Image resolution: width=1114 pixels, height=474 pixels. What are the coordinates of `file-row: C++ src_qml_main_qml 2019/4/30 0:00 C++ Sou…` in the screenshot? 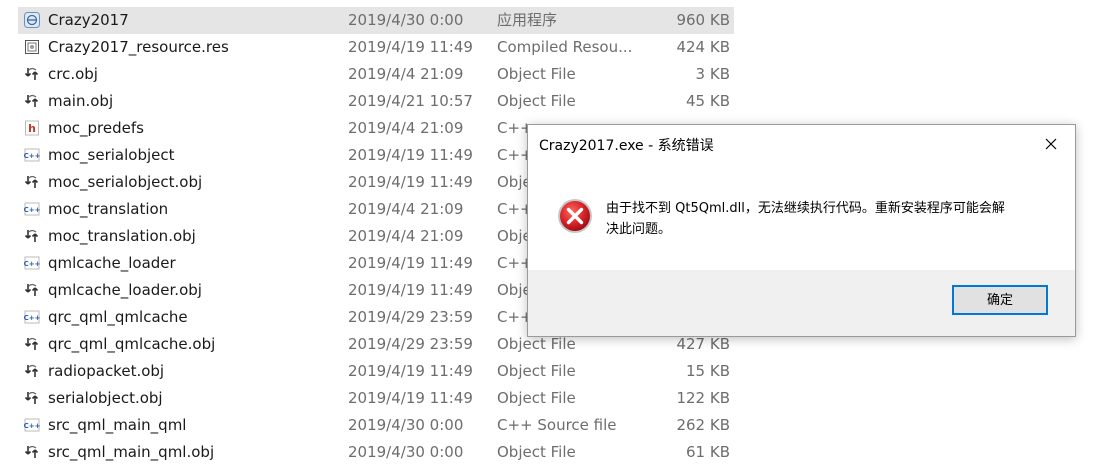 It's located at (557, 425).